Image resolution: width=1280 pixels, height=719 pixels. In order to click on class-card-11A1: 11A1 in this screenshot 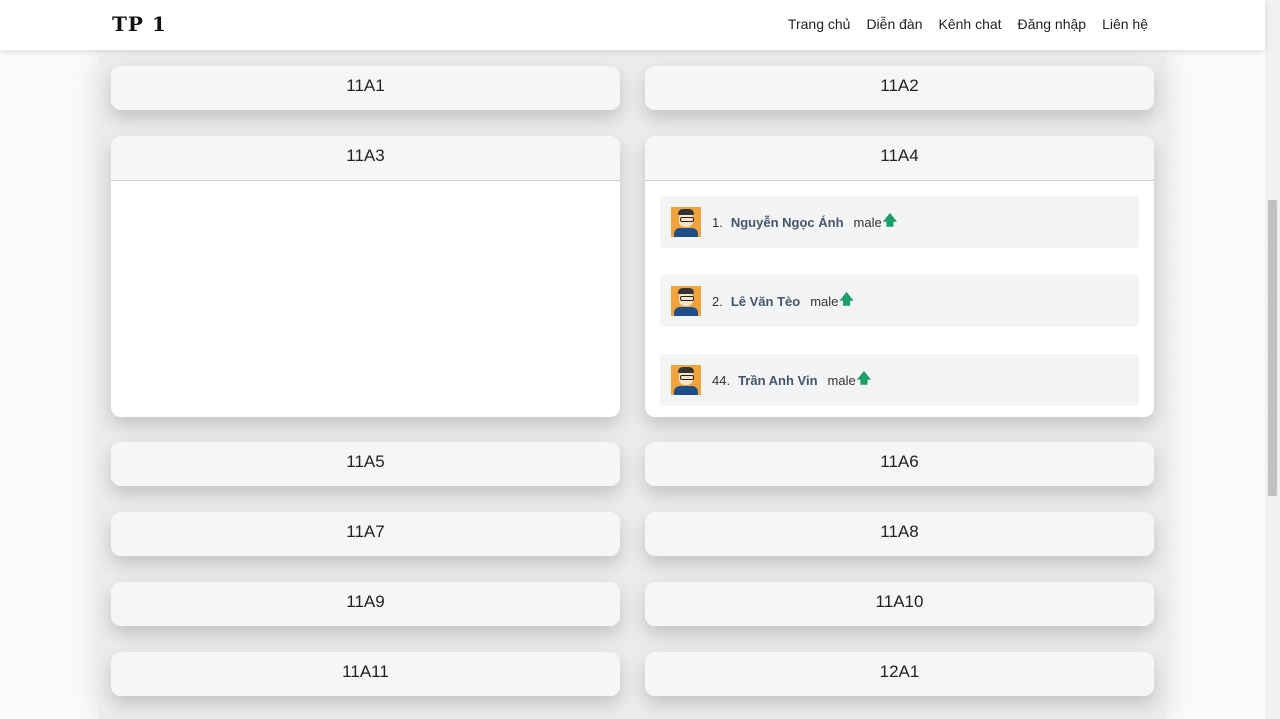, I will do `click(365, 88)`.